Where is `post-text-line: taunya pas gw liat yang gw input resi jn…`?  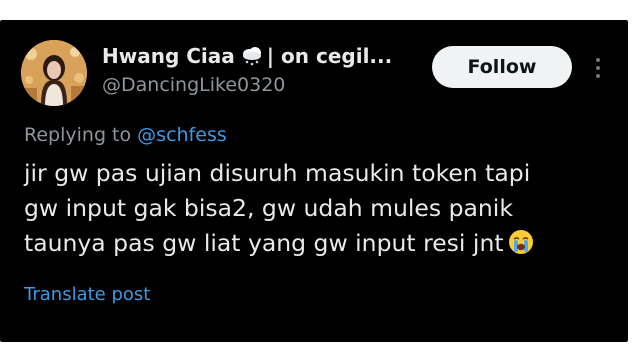 post-text-line: taunya pas gw liat yang gw input resi jn… is located at coordinates (264, 243).